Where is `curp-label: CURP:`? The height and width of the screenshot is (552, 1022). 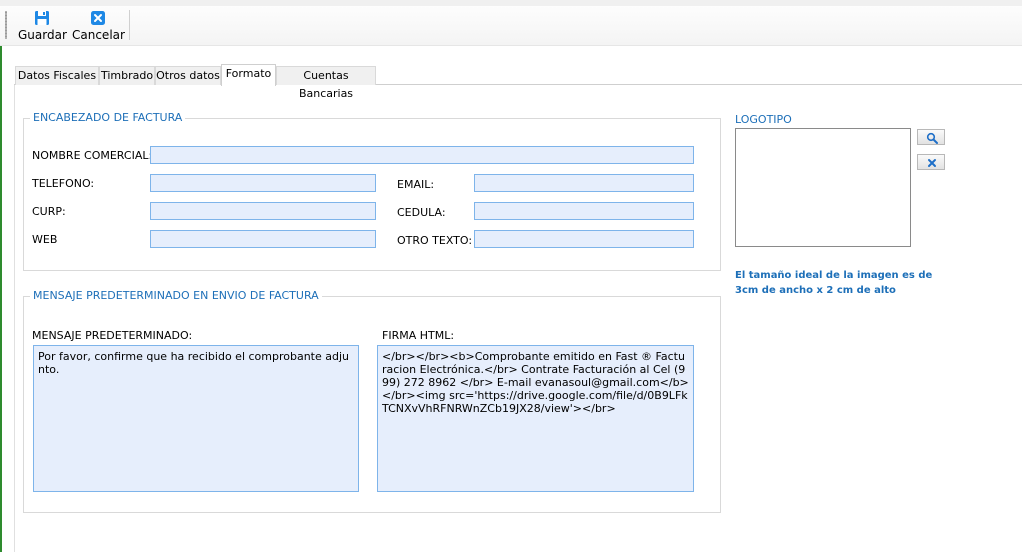 curp-label: CURP: is located at coordinates (49, 211).